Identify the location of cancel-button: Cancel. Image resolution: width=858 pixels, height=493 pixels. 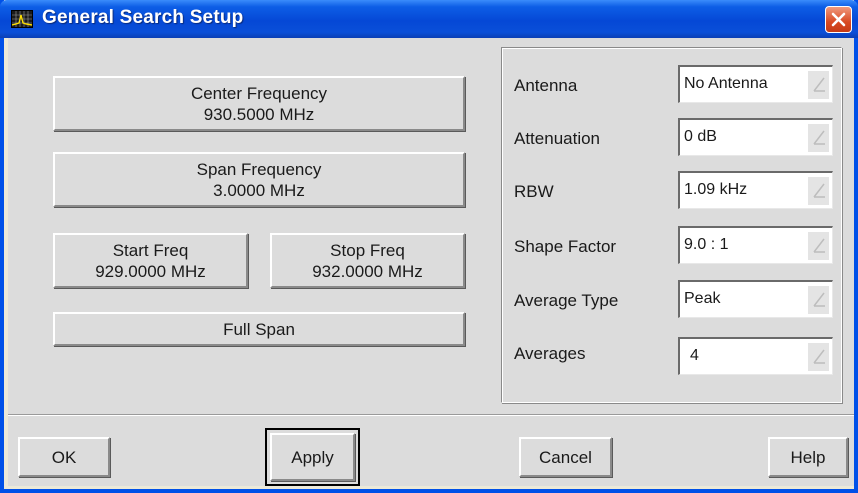
(565, 457).